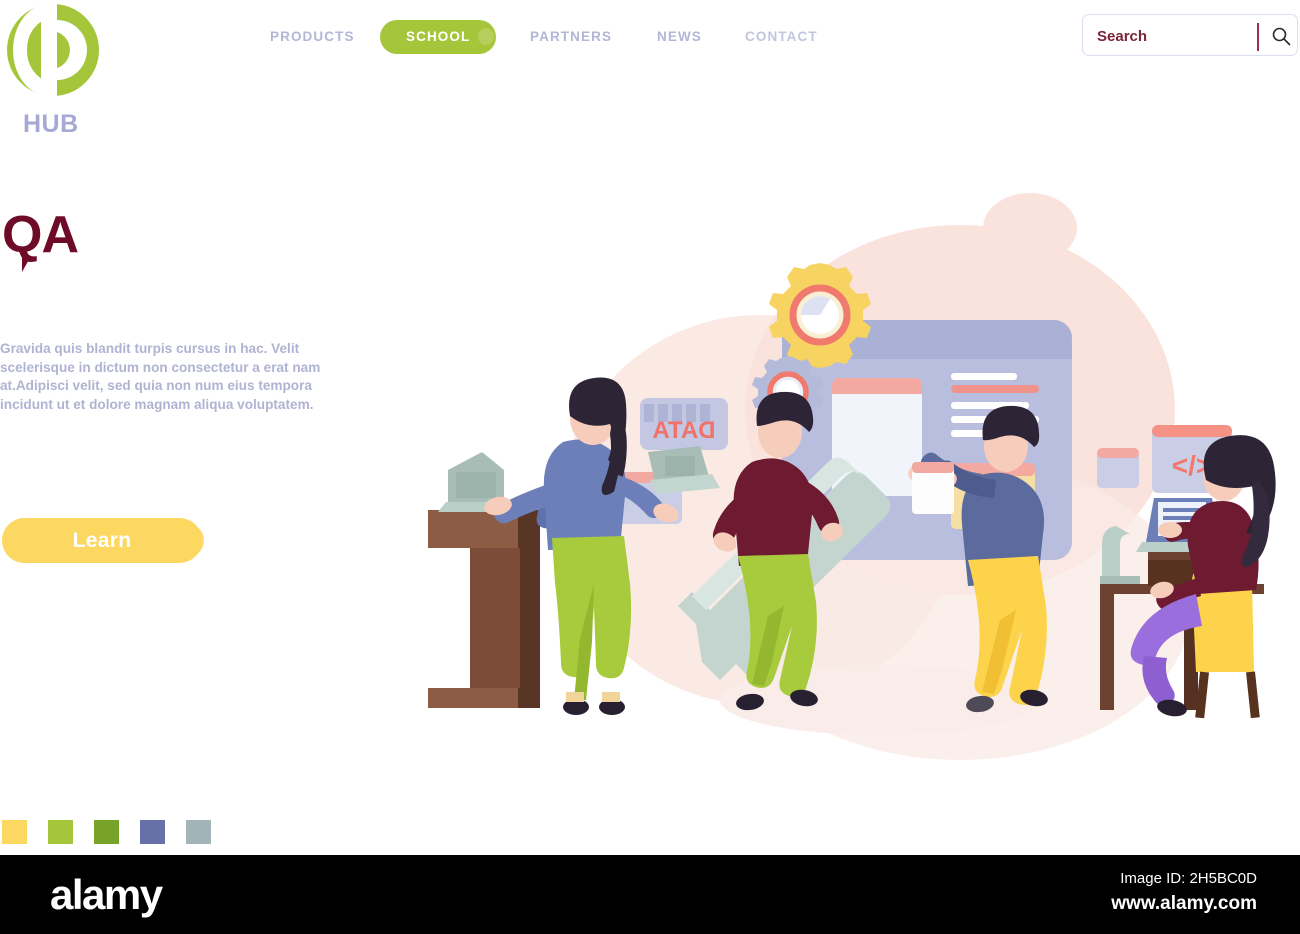 This screenshot has width=1300, height=934. Describe the element at coordinates (679, 37) in the screenshot. I see `nav-item-news: NEWS` at that location.